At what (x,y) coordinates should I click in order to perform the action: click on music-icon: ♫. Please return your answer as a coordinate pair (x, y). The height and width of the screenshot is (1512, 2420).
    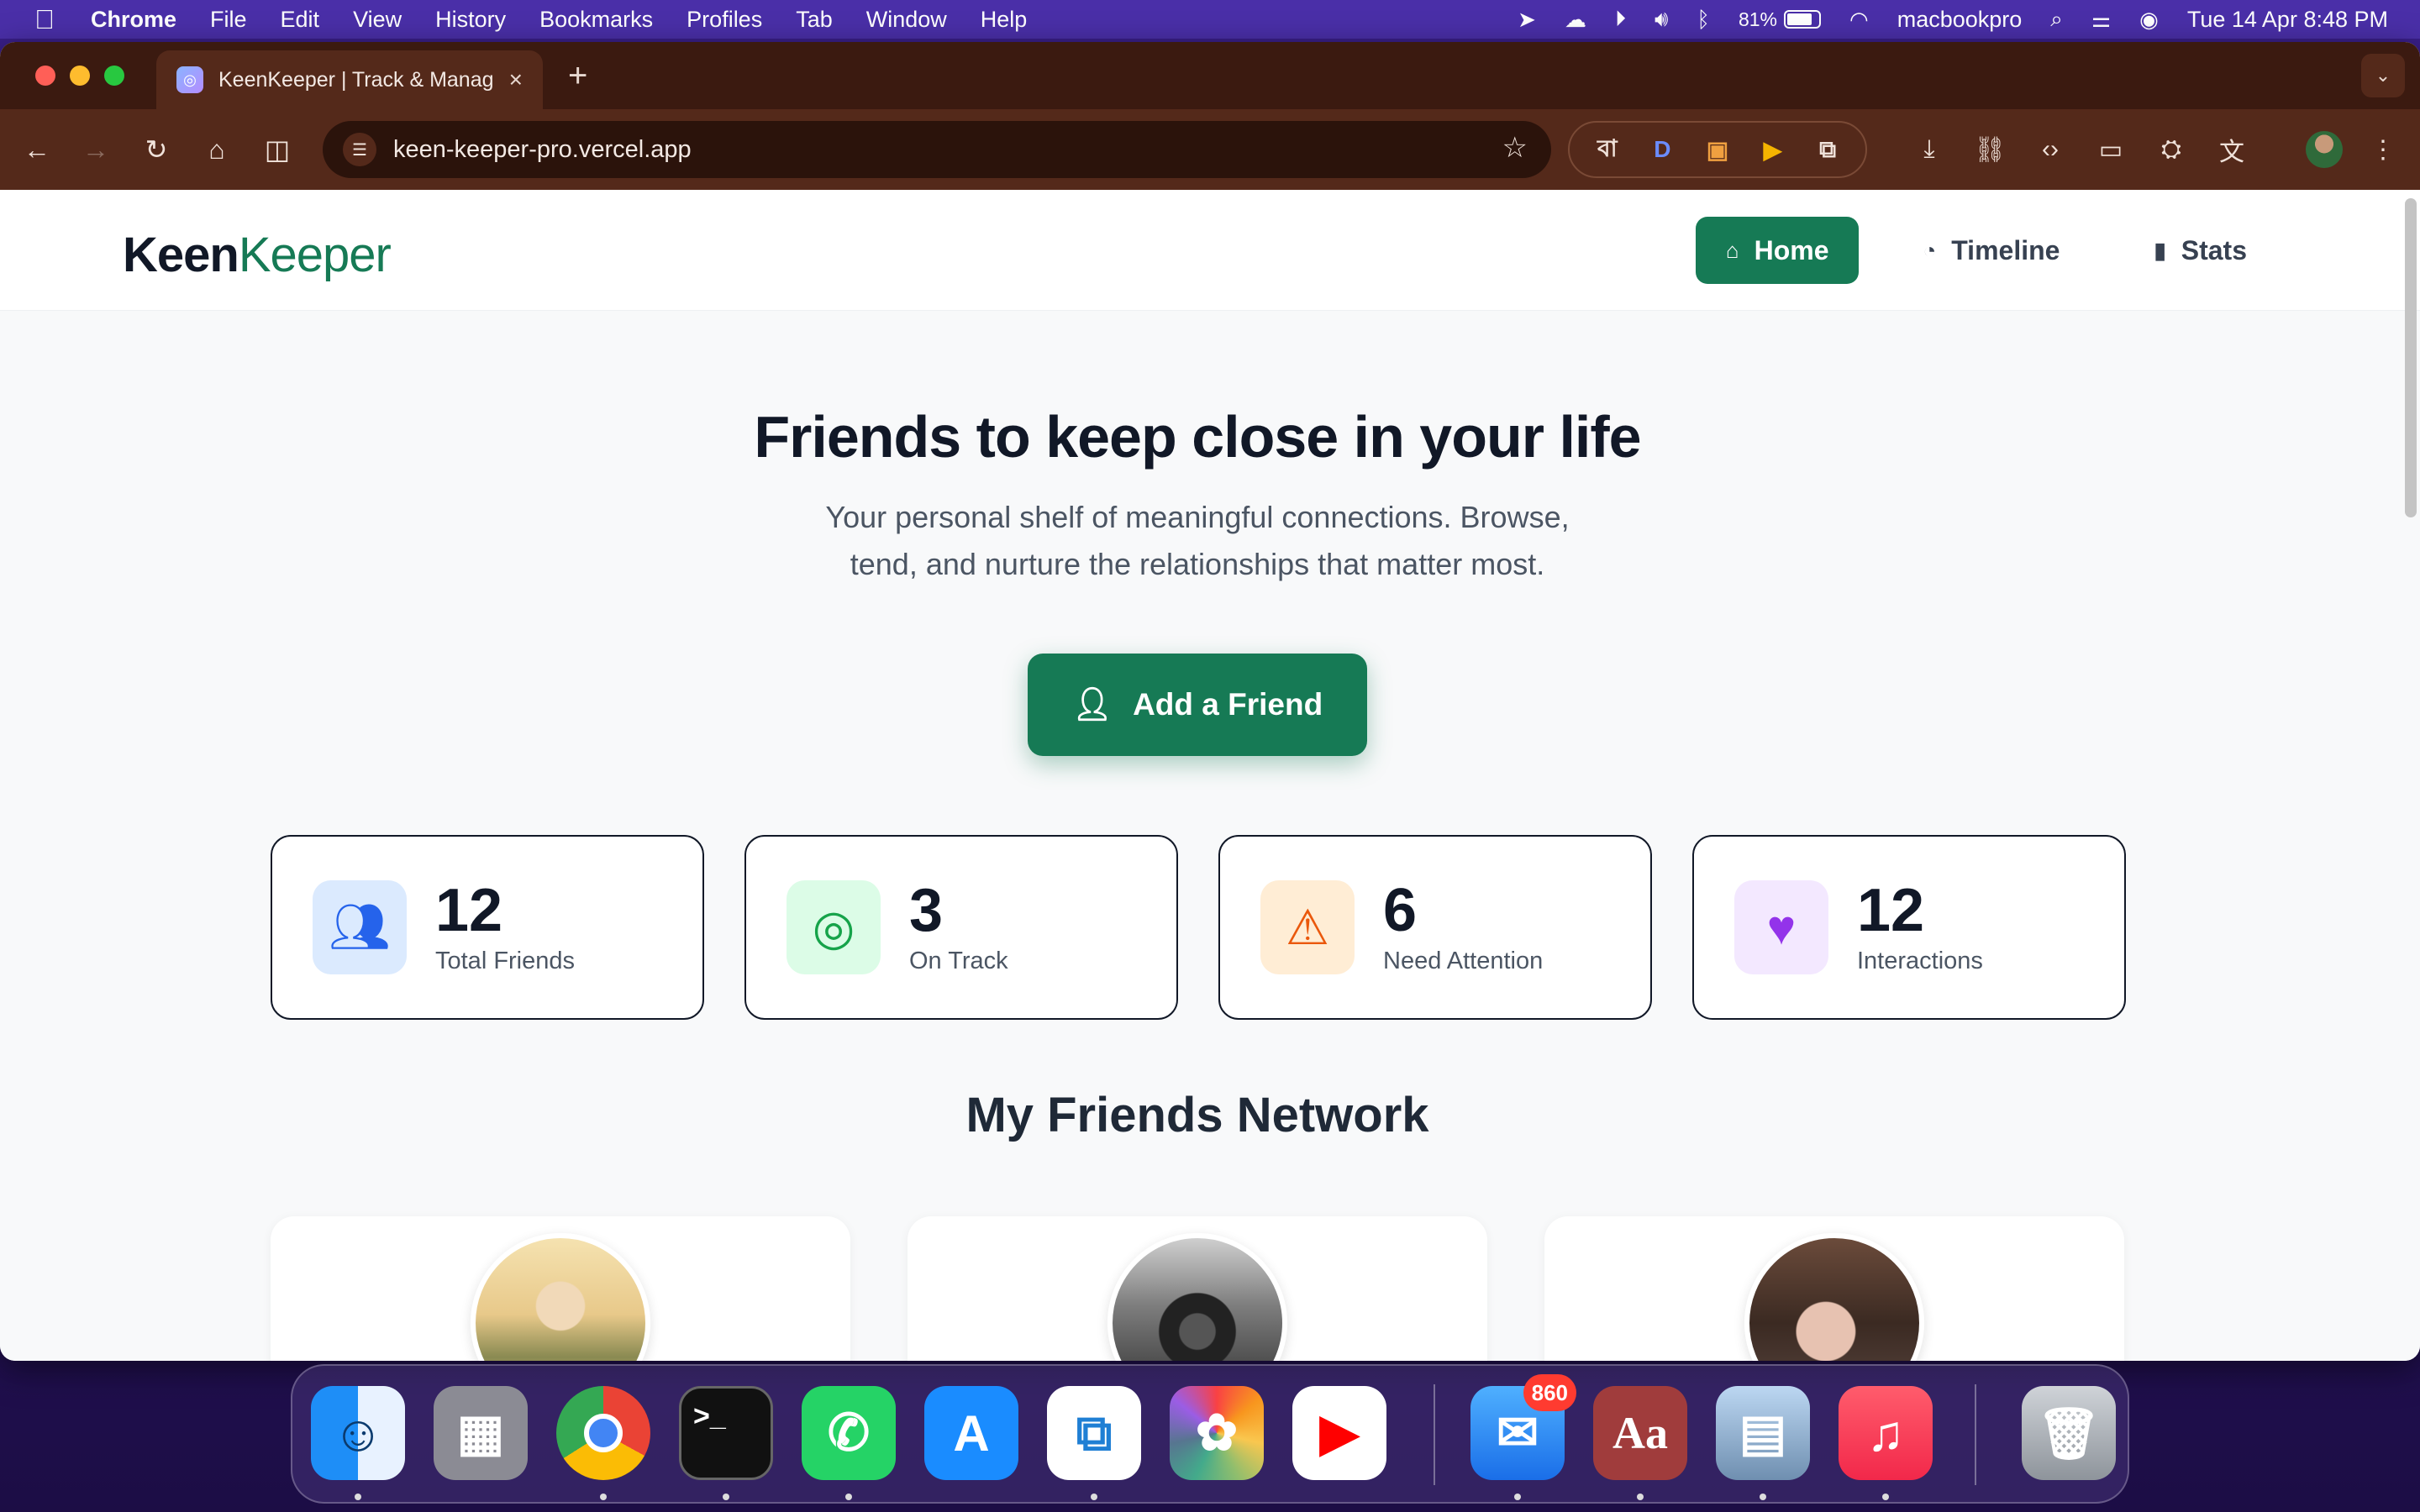
    Looking at the image, I should click on (1886, 1433).